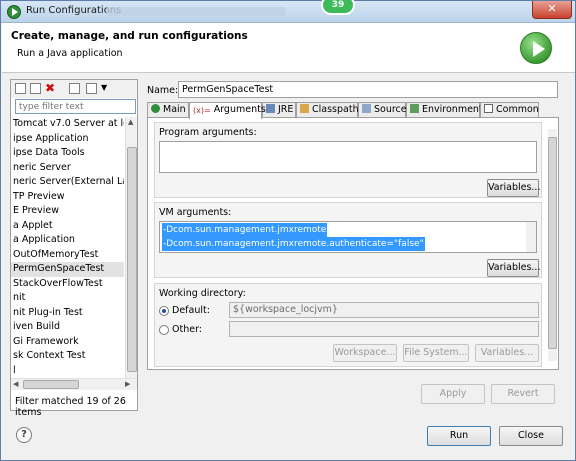 The image size is (576, 461). Describe the element at coordinates (67, 284) in the screenshot. I see `tree-item: StackOverFlowTest` at that location.